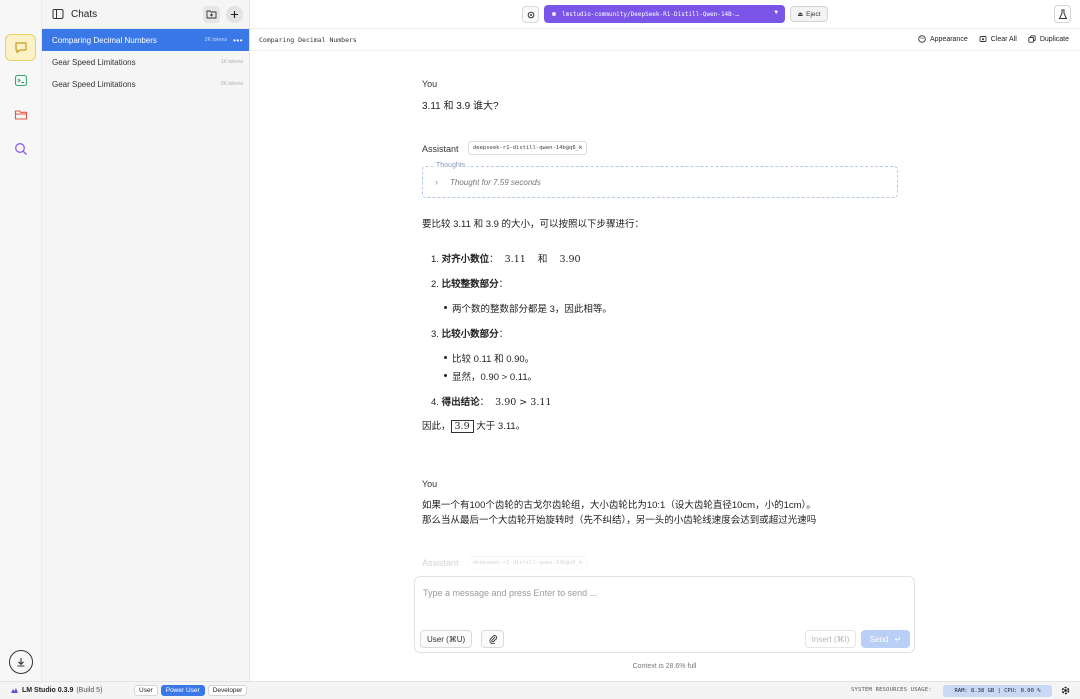 This screenshot has width=1080, height=699. Describe the element at coordinates (983, 39) in the screenshot. I see `clear-icon` at that location.